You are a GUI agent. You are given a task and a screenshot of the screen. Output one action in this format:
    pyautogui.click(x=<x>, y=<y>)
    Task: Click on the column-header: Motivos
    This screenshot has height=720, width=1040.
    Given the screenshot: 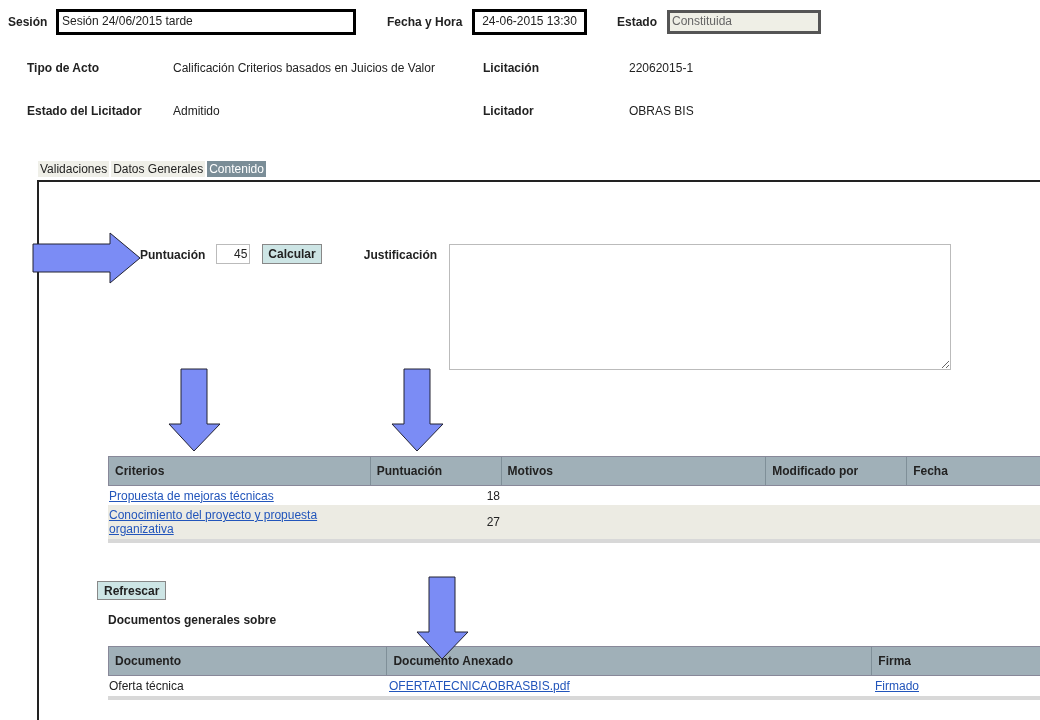 What is the action you would take?
    pyautogui.click(x=634, y=471)
    